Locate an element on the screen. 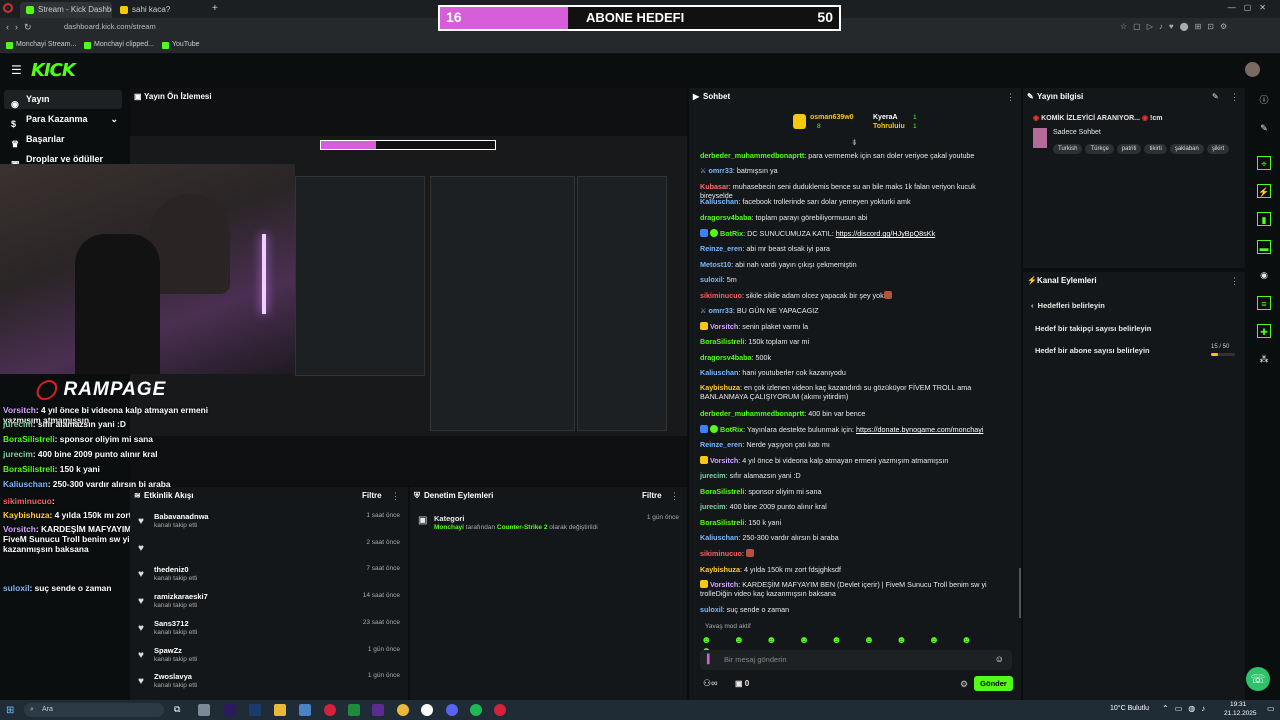  activity-item: ♥ Zwoslavya kanalı takip etti 1 gün önce is located at coordinates (271, 684).